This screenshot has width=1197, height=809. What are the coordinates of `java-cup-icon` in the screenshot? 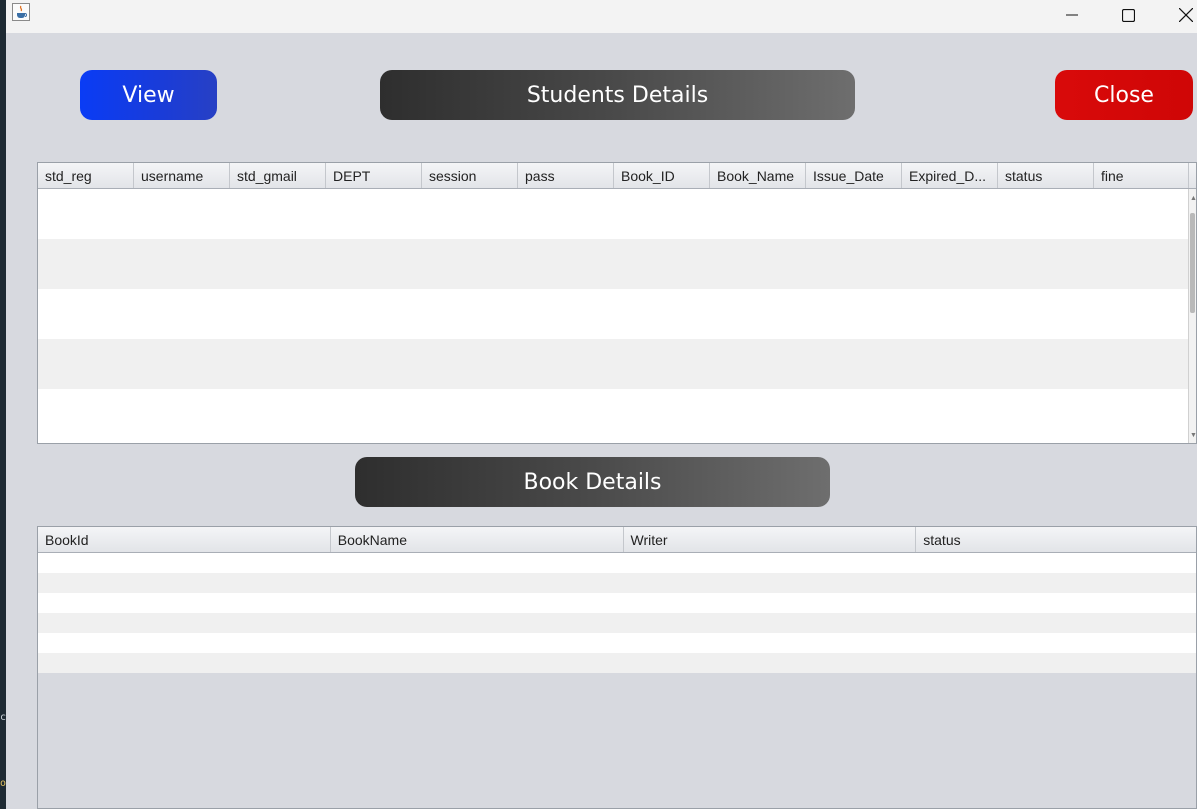 It's located at (21, 12).